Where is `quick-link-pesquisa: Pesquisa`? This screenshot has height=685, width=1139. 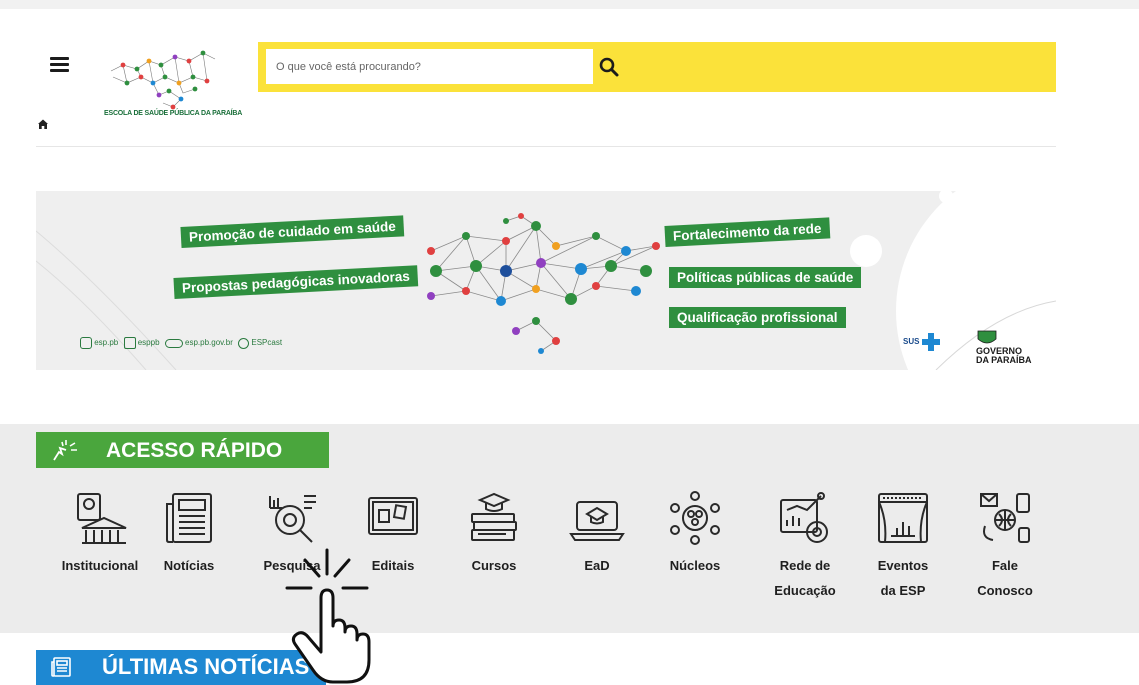 quick-link-pesquisa: Pesquisa is located at coordinates (292, 534).